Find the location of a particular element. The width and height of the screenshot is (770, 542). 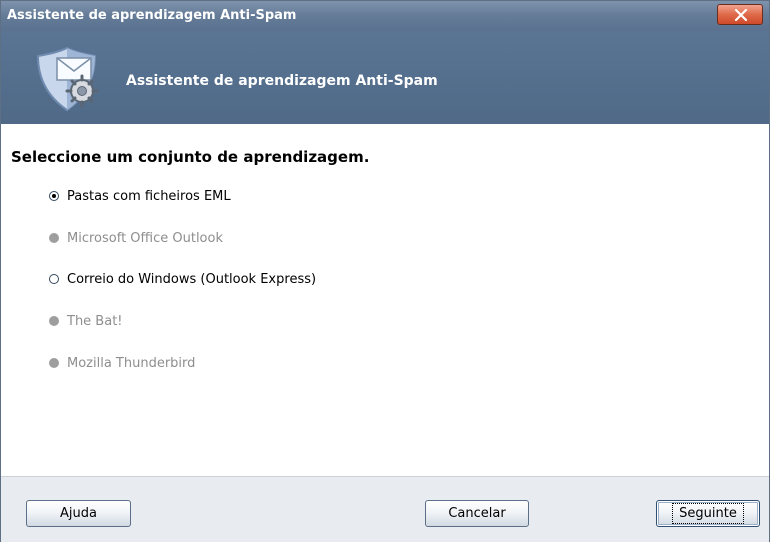

wizard-footer: Ajuda Cancelar Seguinte is located at coordinates (385, 509).